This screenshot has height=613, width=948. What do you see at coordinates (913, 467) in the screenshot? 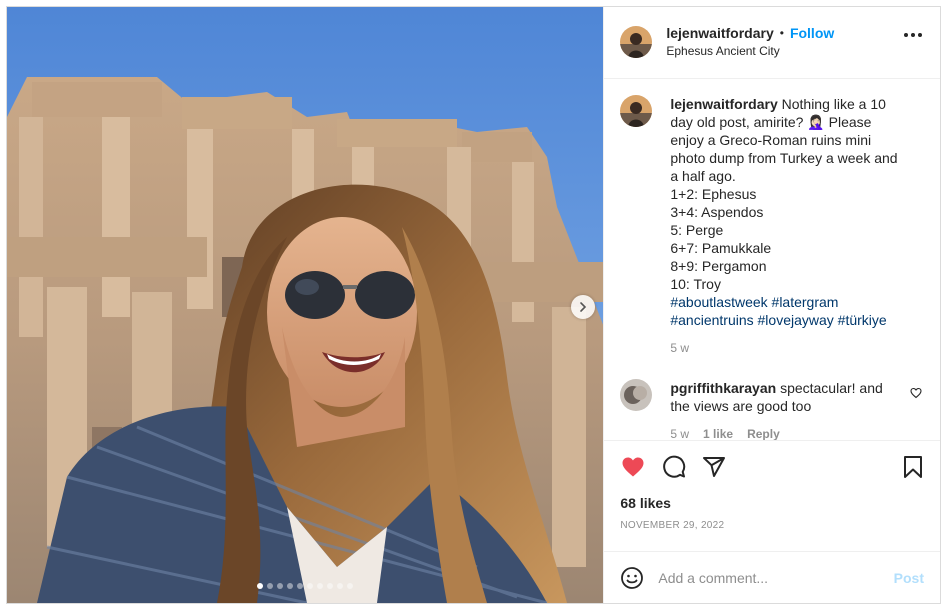
I see `bookmark-icon` at bounding box center [913, 467].